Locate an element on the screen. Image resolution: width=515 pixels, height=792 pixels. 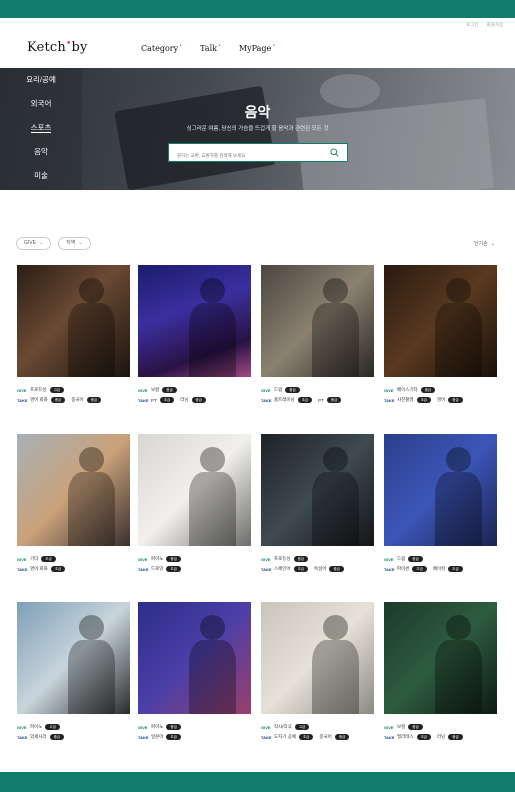
top-color-bar is located at coordinates (257, 9).